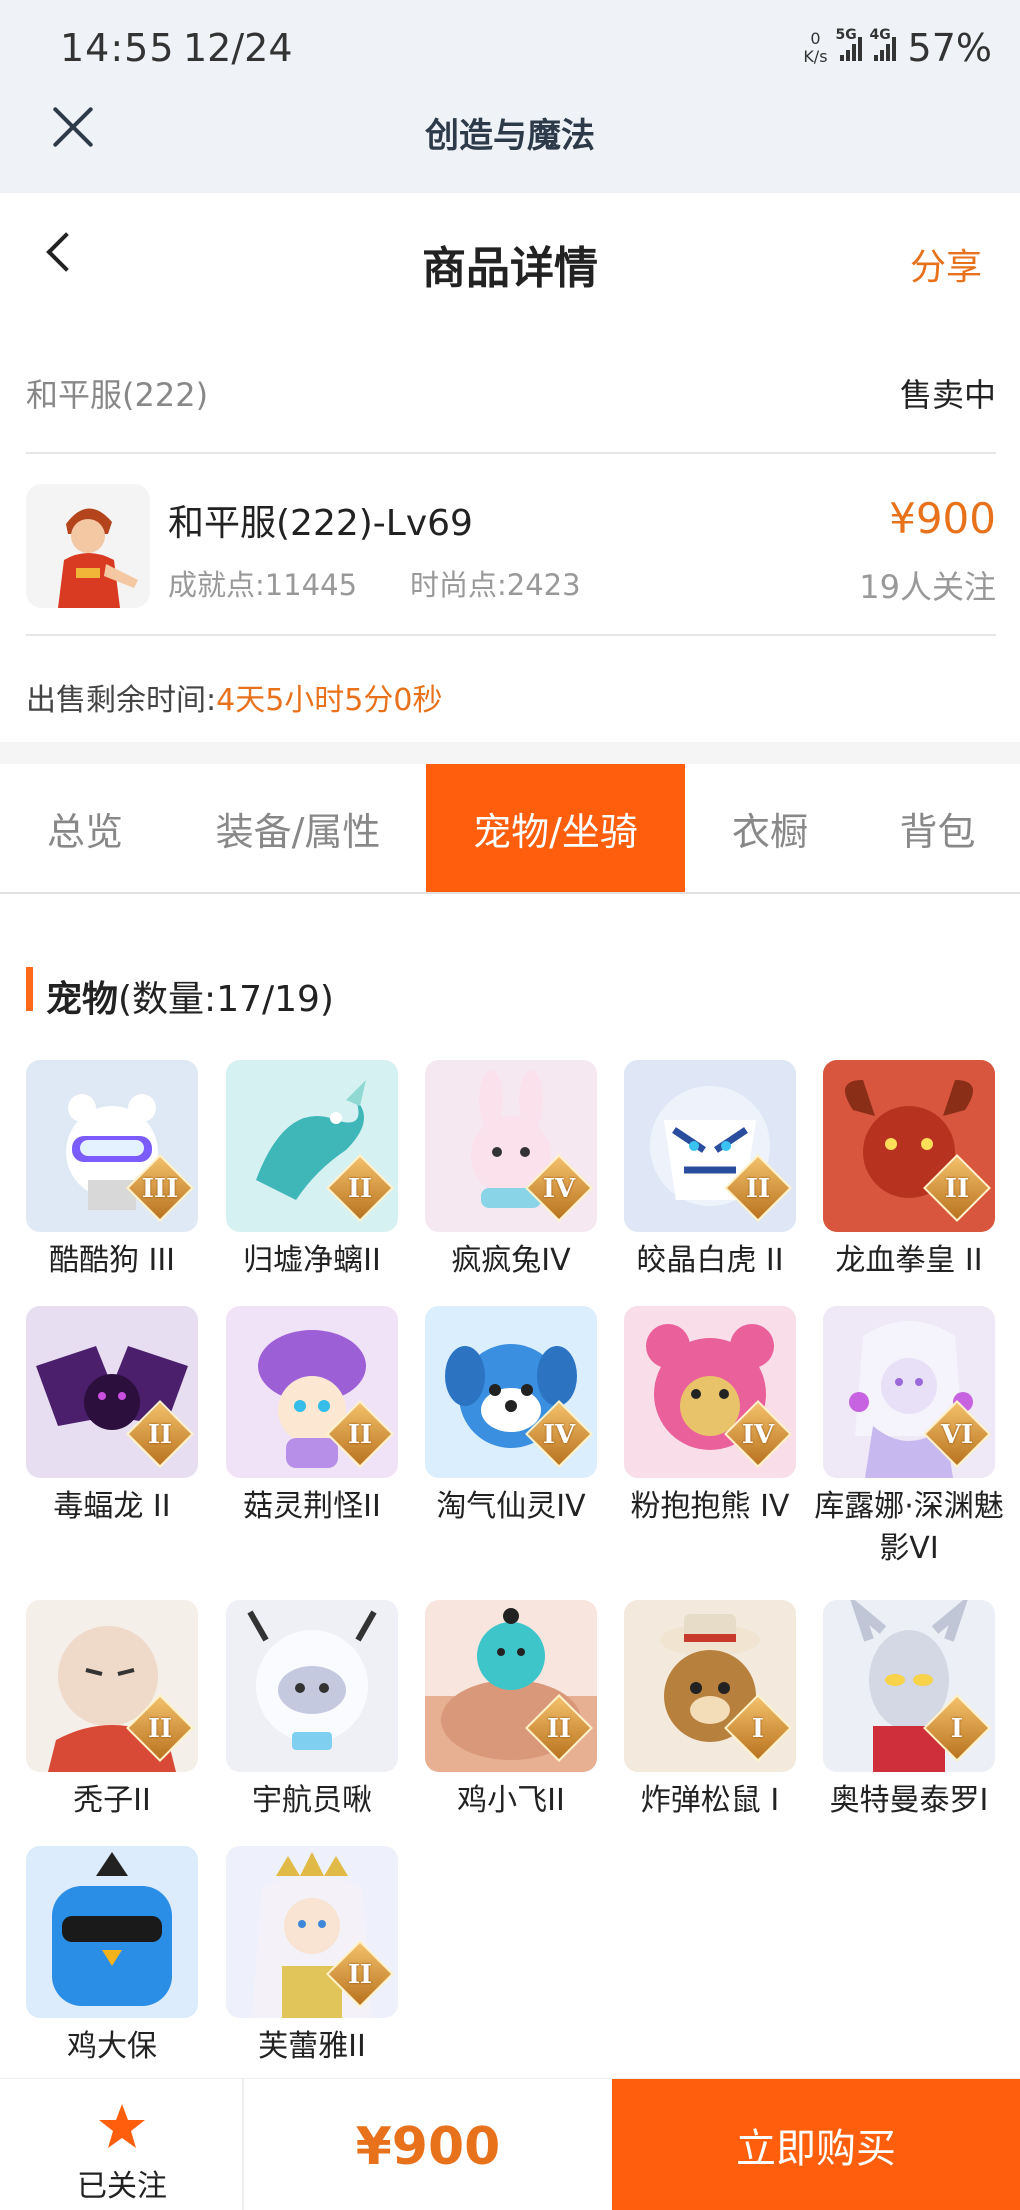  I want to click on page-title: 商品详情, so click(510, 268).